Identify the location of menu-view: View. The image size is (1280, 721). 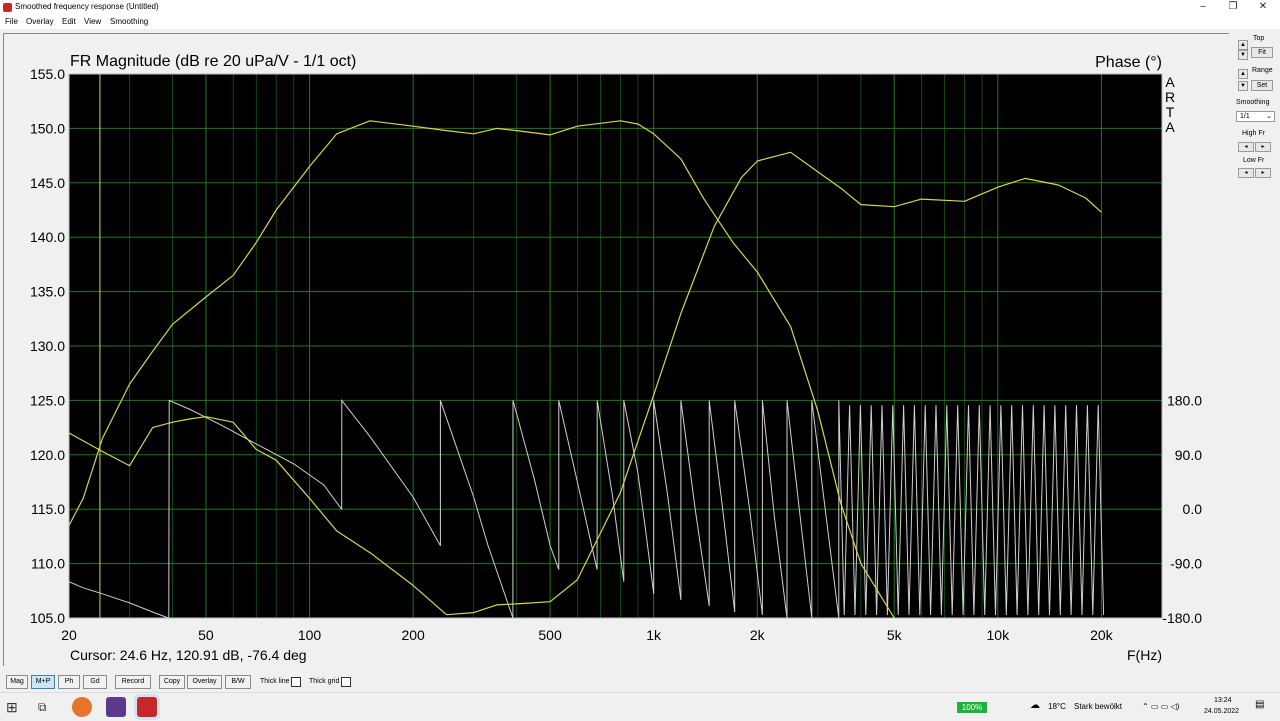
(92, 21).